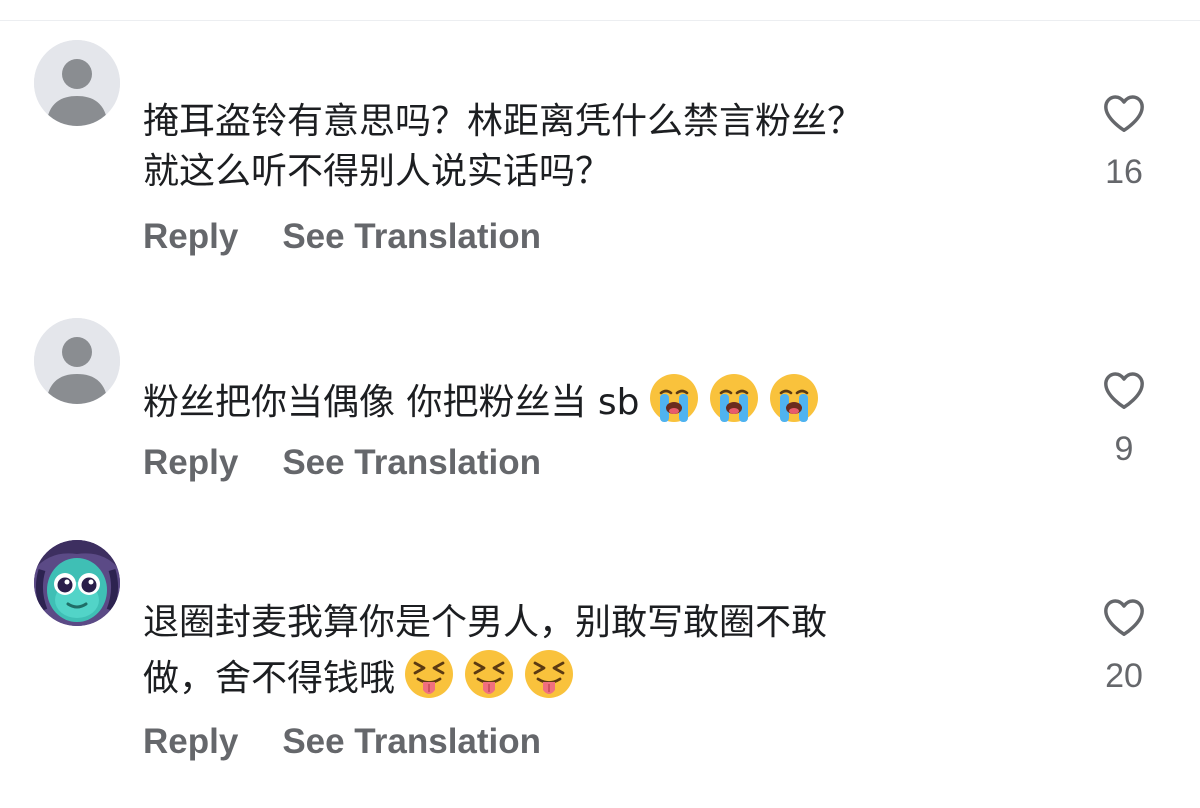 Image resolution: width=1200 pixels, height=808 pixels. Describe the element at coordinates (600, 20) in the screenshot. I see `top-divider` at that location.